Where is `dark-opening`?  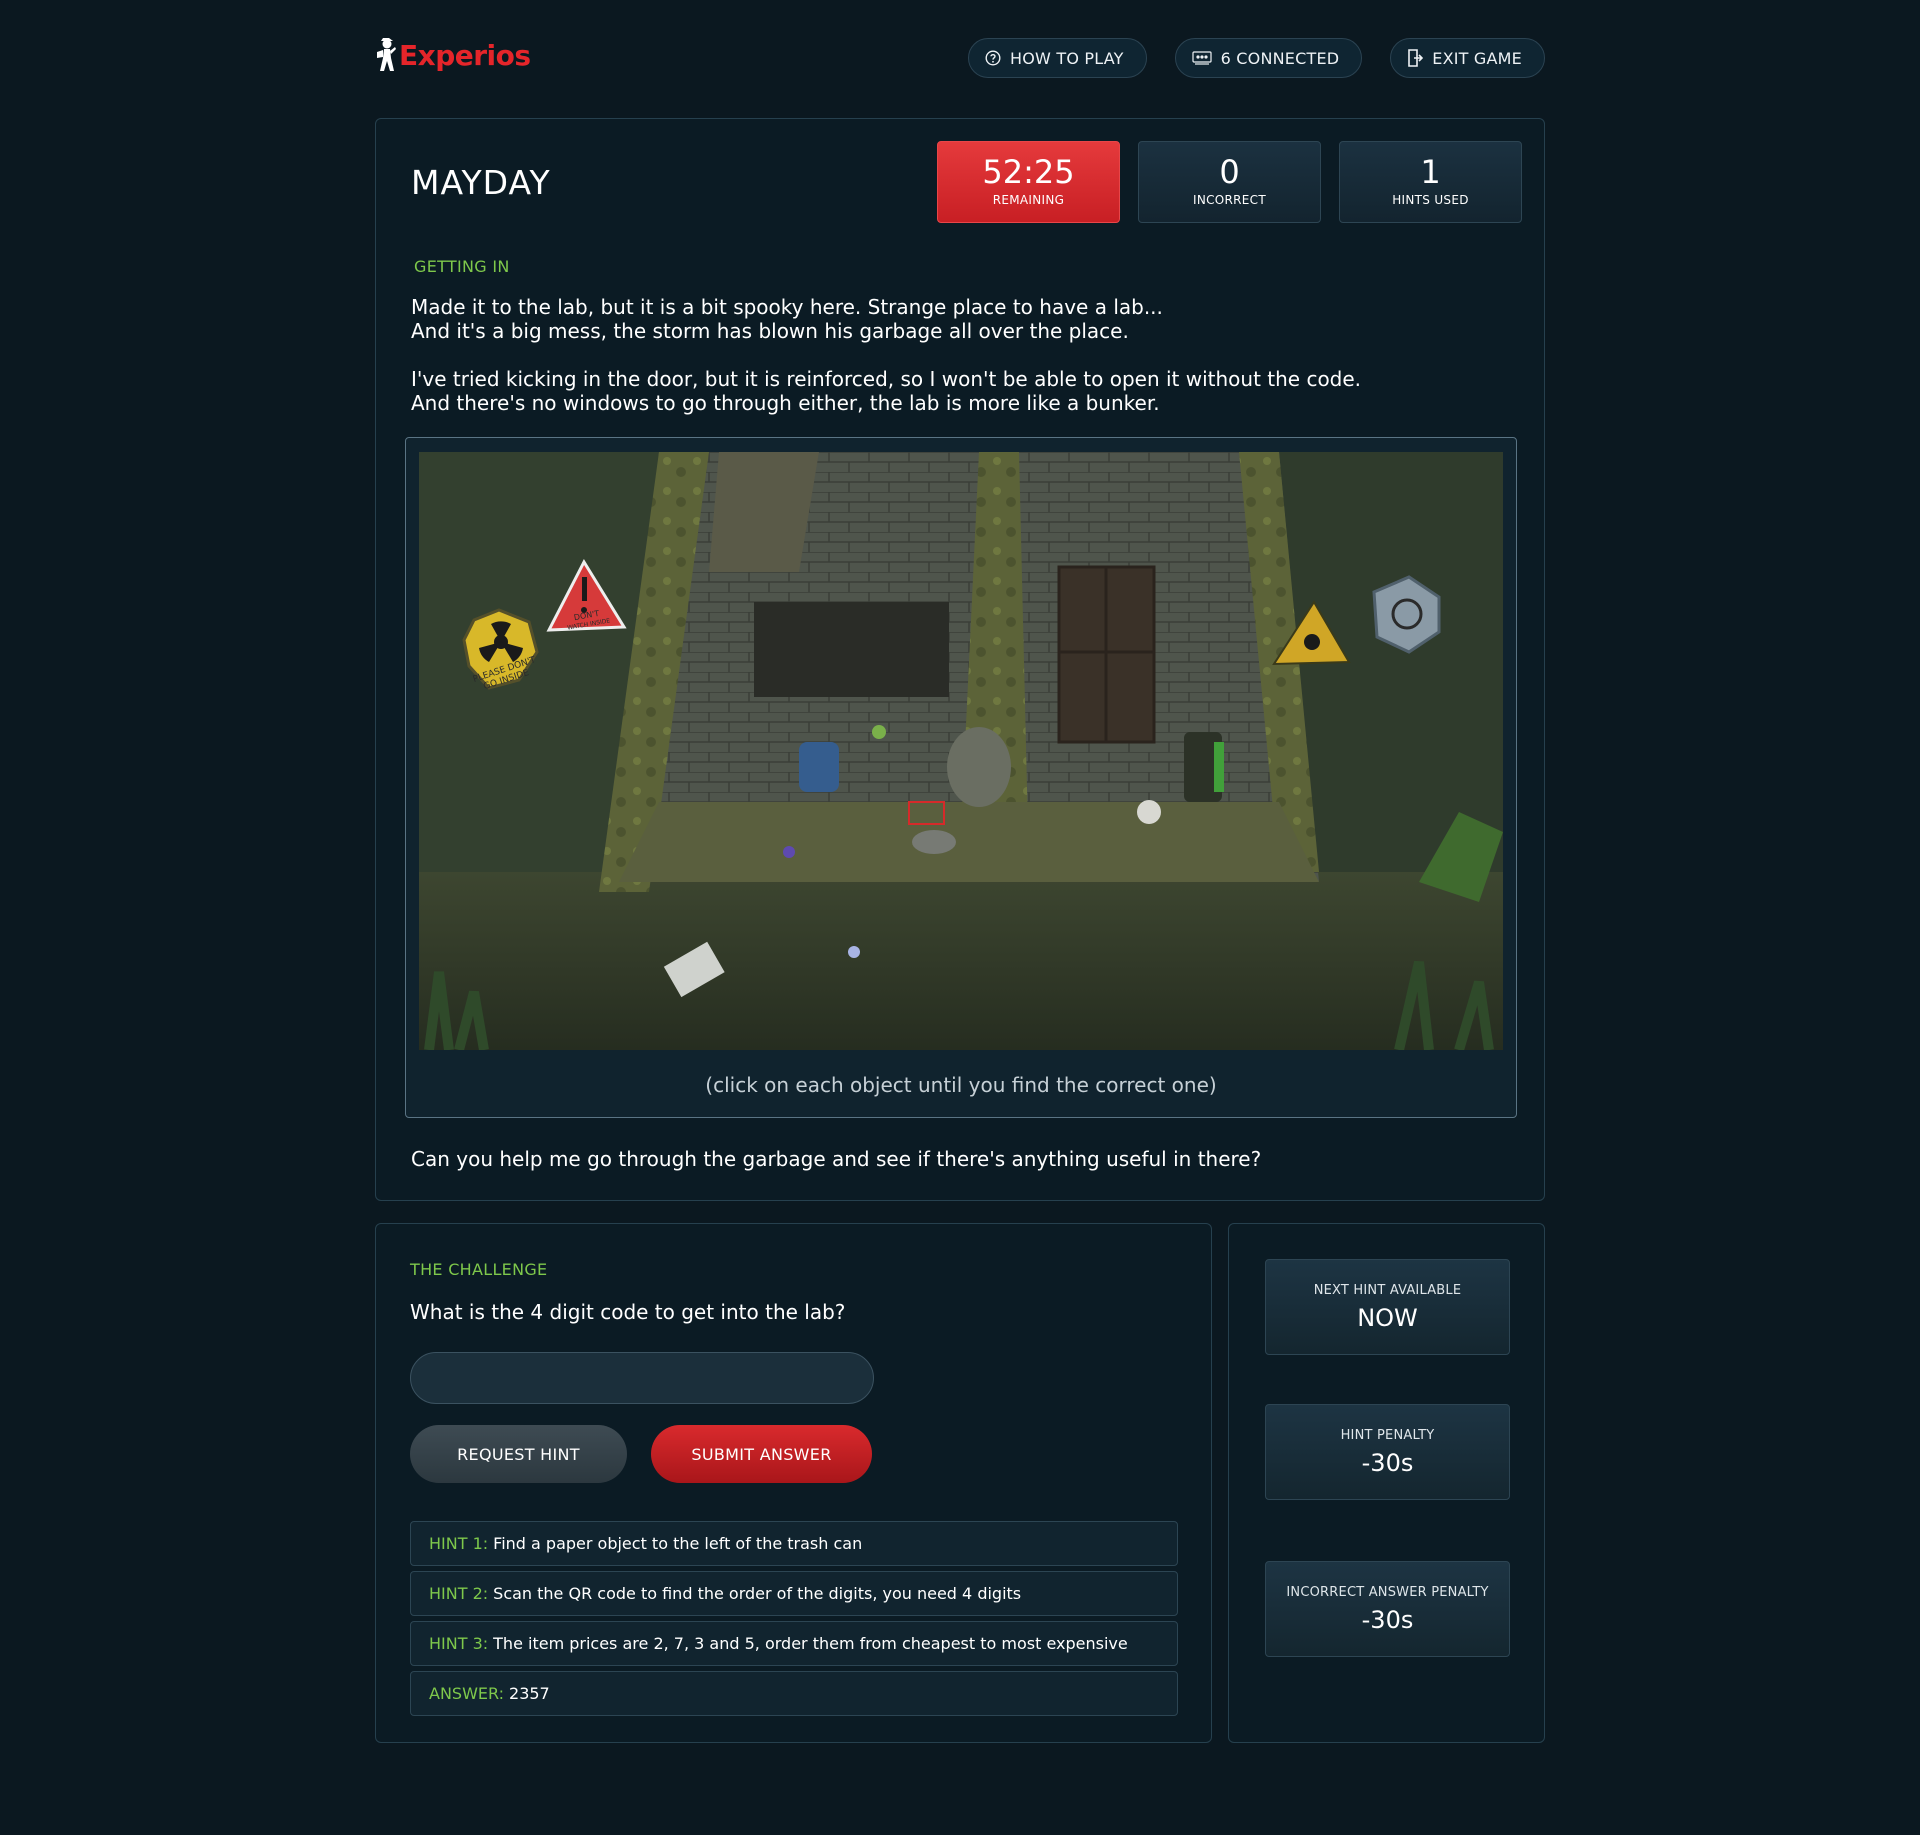 dark-opening is located at coordinates (851, 649).